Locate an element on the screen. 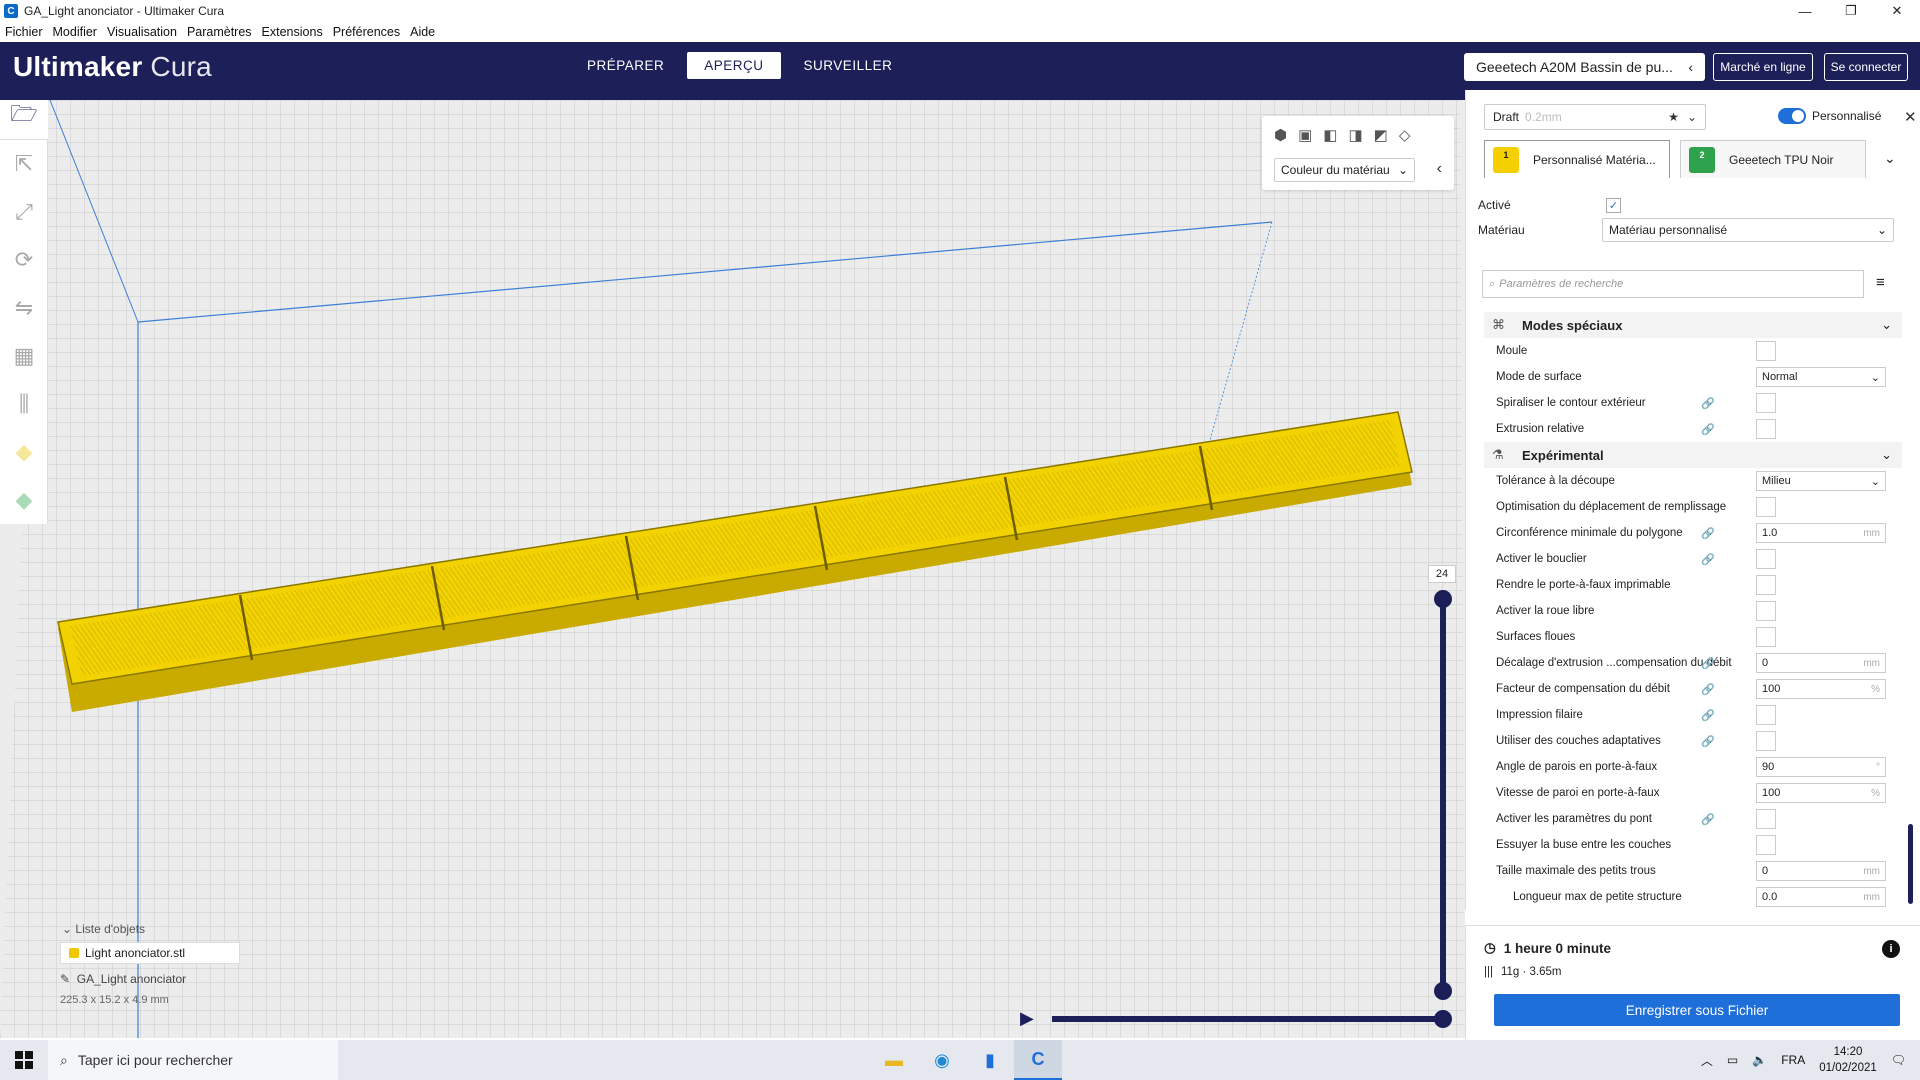 This screenshot has width=1920, height=1080. custom-mode-toggle: Personnalisé is located at coordinates (1829, 116).